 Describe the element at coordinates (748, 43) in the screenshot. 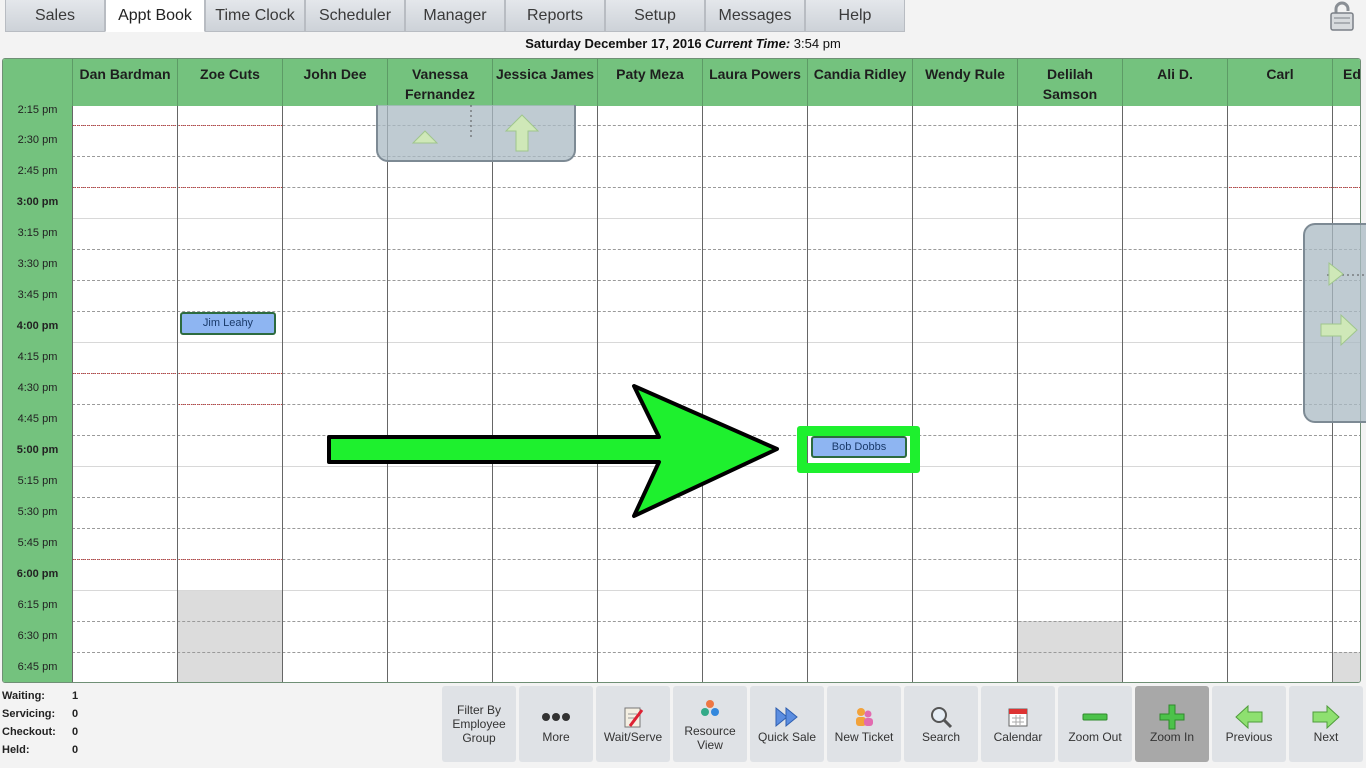

I see `current-time-label: Current Time:` at that location.